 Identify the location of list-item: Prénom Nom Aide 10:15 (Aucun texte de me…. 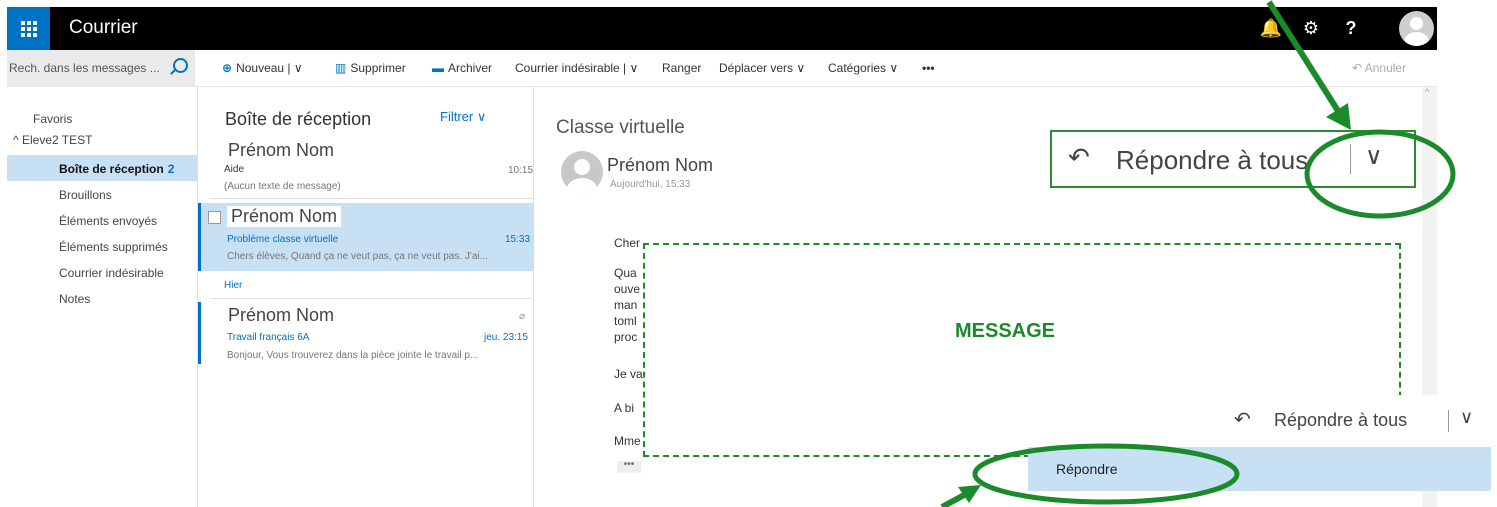
(365, 167).